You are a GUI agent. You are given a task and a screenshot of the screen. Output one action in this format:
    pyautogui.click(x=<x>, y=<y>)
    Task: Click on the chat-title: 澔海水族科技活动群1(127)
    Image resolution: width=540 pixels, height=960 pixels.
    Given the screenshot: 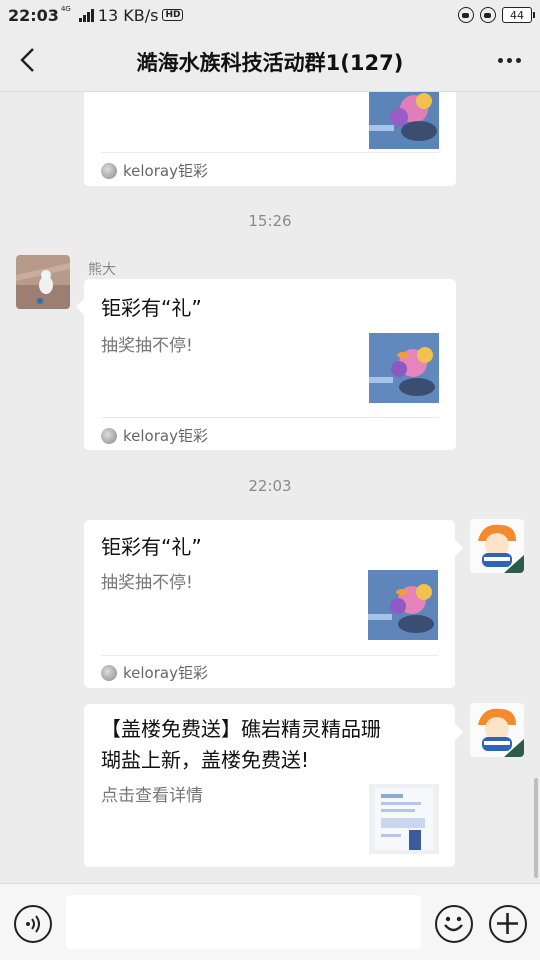 What is the action you would take?
    pyautogui.click(x=270, y=63)
    